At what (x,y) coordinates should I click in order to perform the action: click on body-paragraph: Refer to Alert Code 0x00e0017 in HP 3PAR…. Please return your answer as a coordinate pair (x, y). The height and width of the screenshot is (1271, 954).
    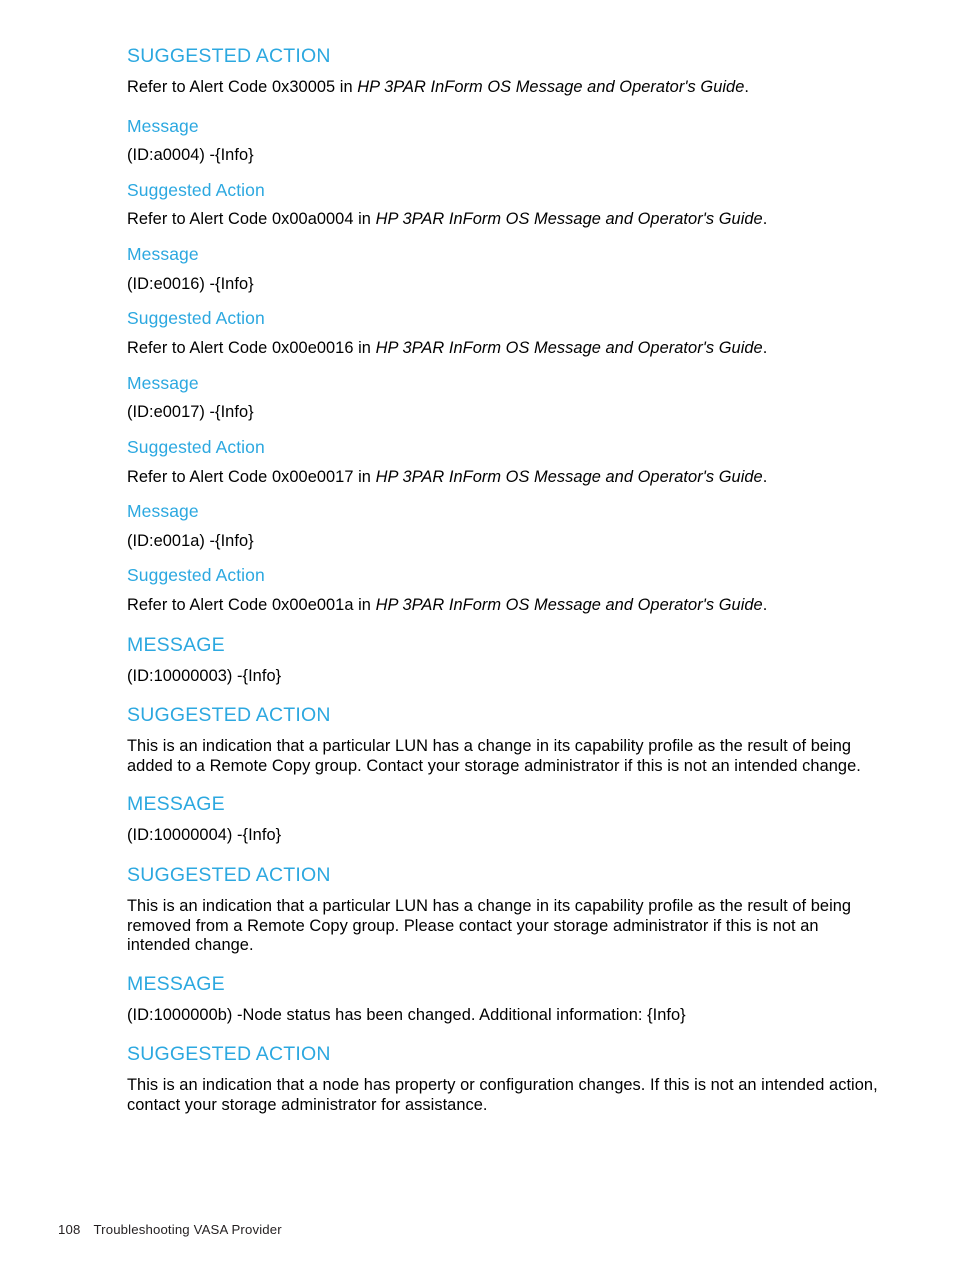
    Looking at the image, I should click on (504, 478).